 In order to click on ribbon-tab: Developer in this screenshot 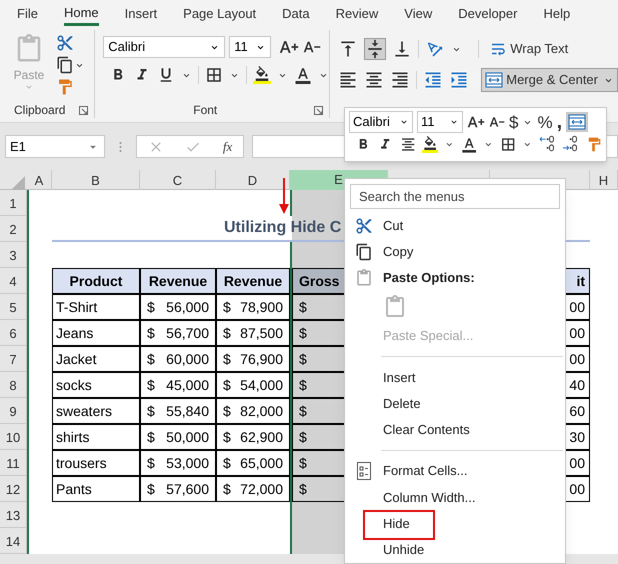, I will do `click(488, 14)`.